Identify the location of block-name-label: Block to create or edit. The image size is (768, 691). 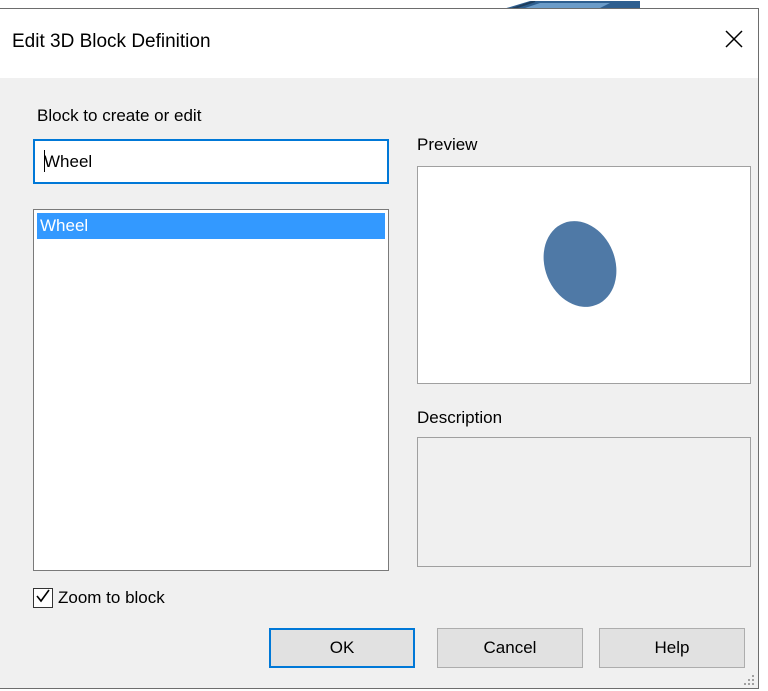
(119, 115).